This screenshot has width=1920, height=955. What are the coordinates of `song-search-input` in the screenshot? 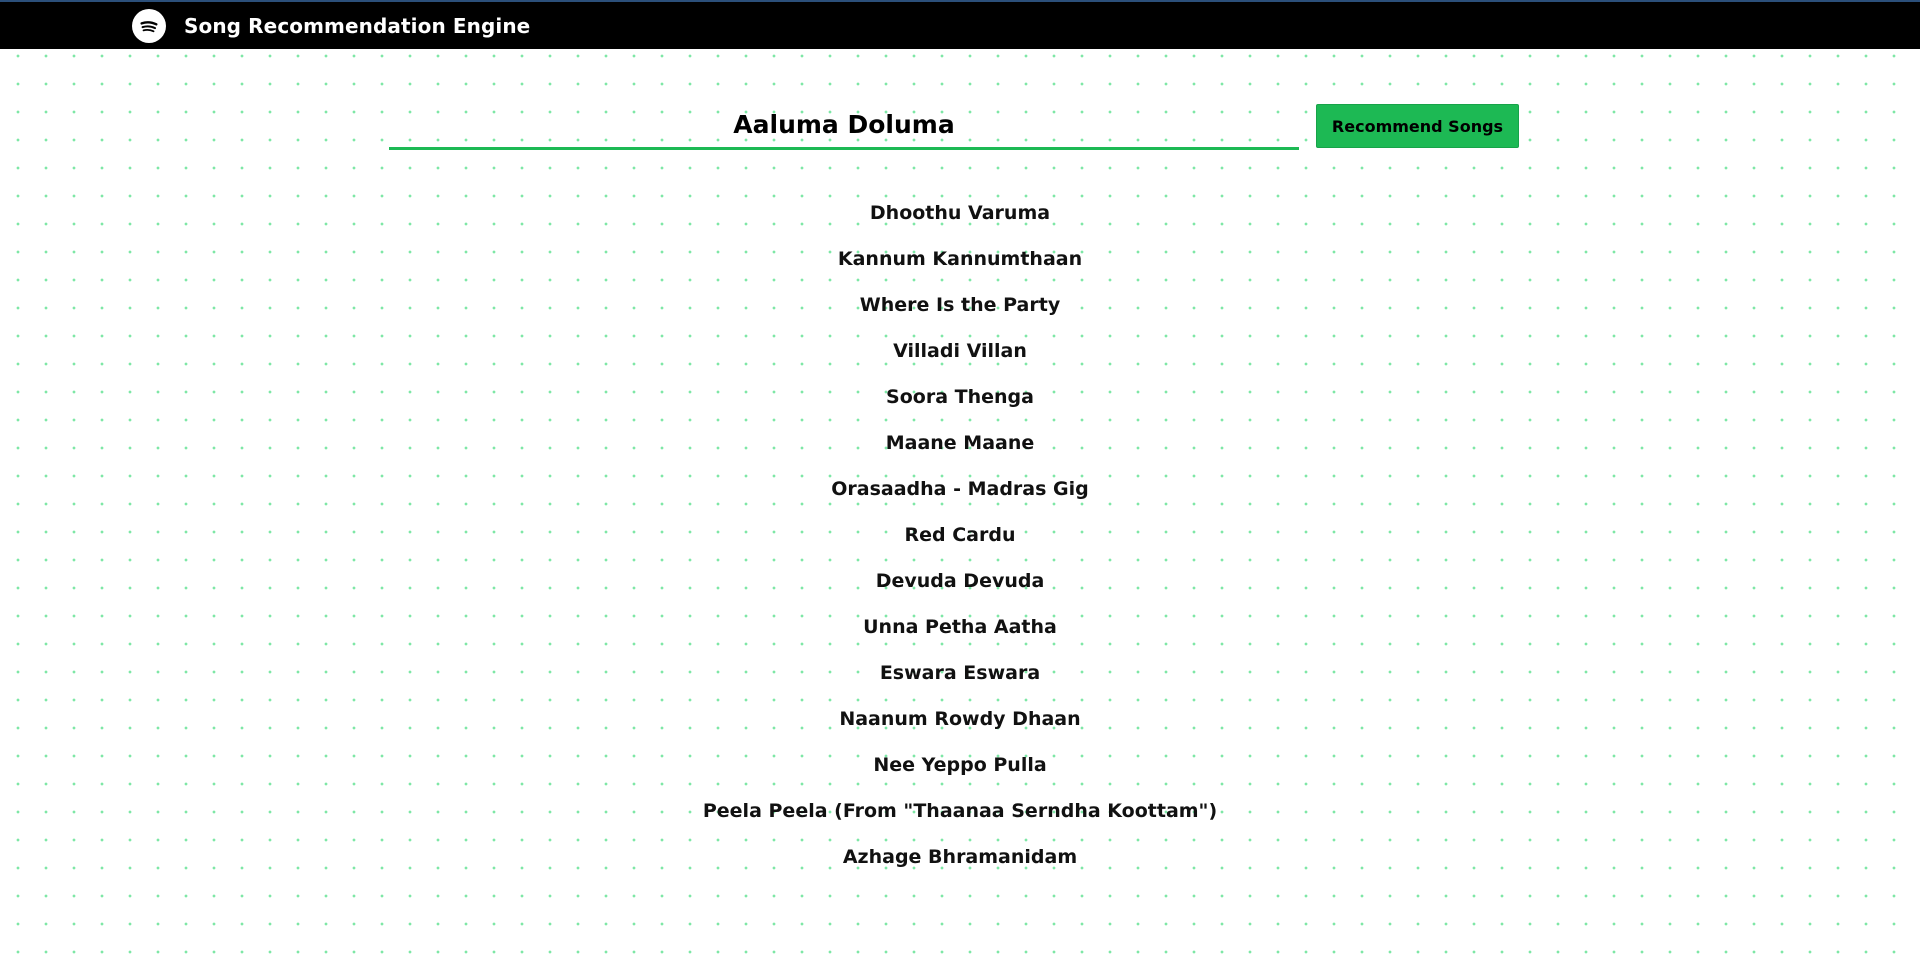 It's located at (844, 126).